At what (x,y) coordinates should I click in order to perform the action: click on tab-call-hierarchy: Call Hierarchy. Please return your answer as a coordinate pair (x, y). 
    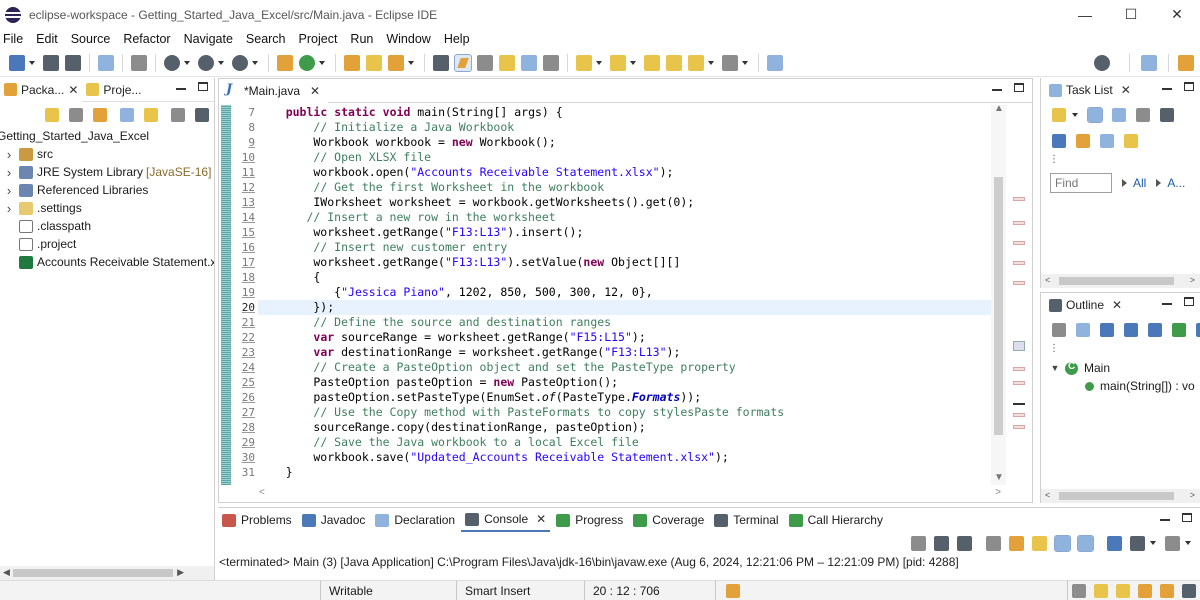
    Looking at the image, I should click on (836, 520).